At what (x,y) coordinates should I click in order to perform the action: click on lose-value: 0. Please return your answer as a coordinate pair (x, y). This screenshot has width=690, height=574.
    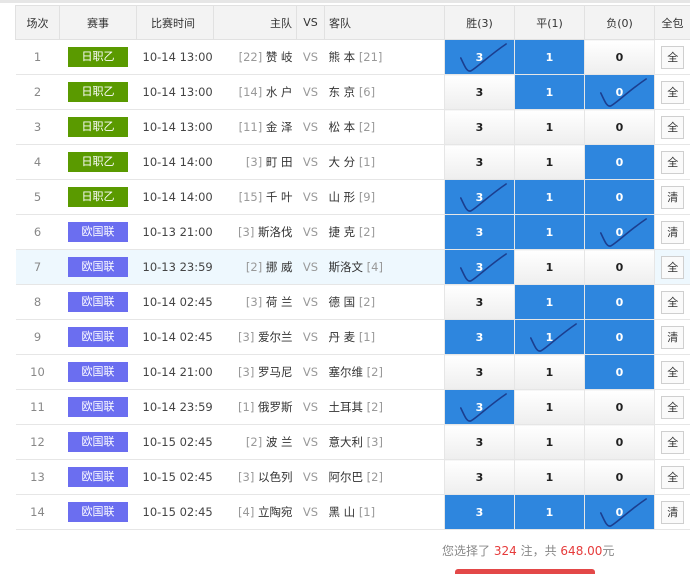
    Looking at the image, I should click on (619, 92).